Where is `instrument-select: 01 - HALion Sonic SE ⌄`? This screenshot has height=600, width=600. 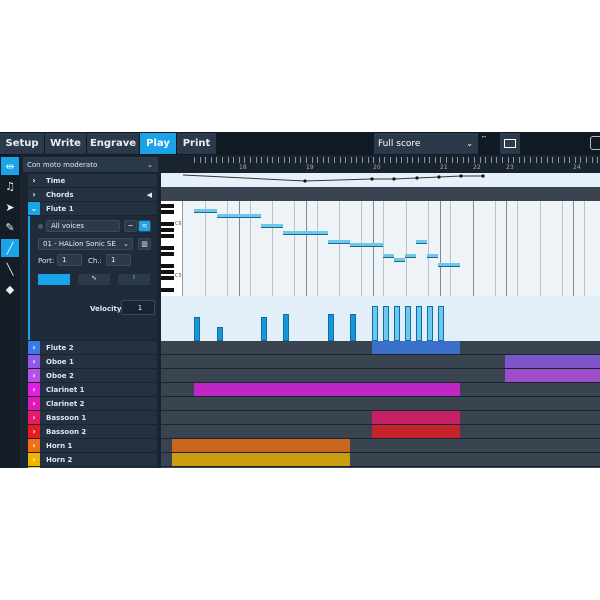 instrument-select: 01 - HALion Sonic SE ⌄ is located at coordinates (85, 244).